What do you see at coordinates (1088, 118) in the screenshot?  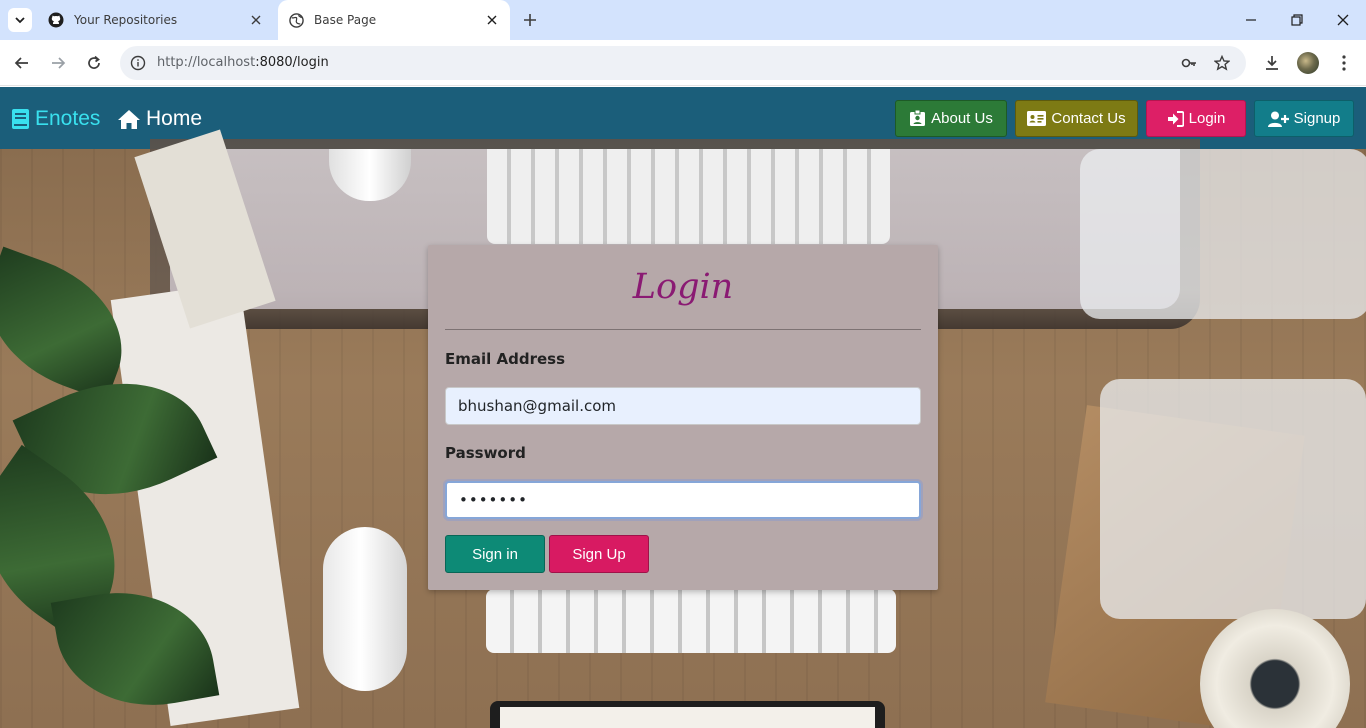 I see `contact-us-label: Contact Us` at bounding box center [1088, 118].